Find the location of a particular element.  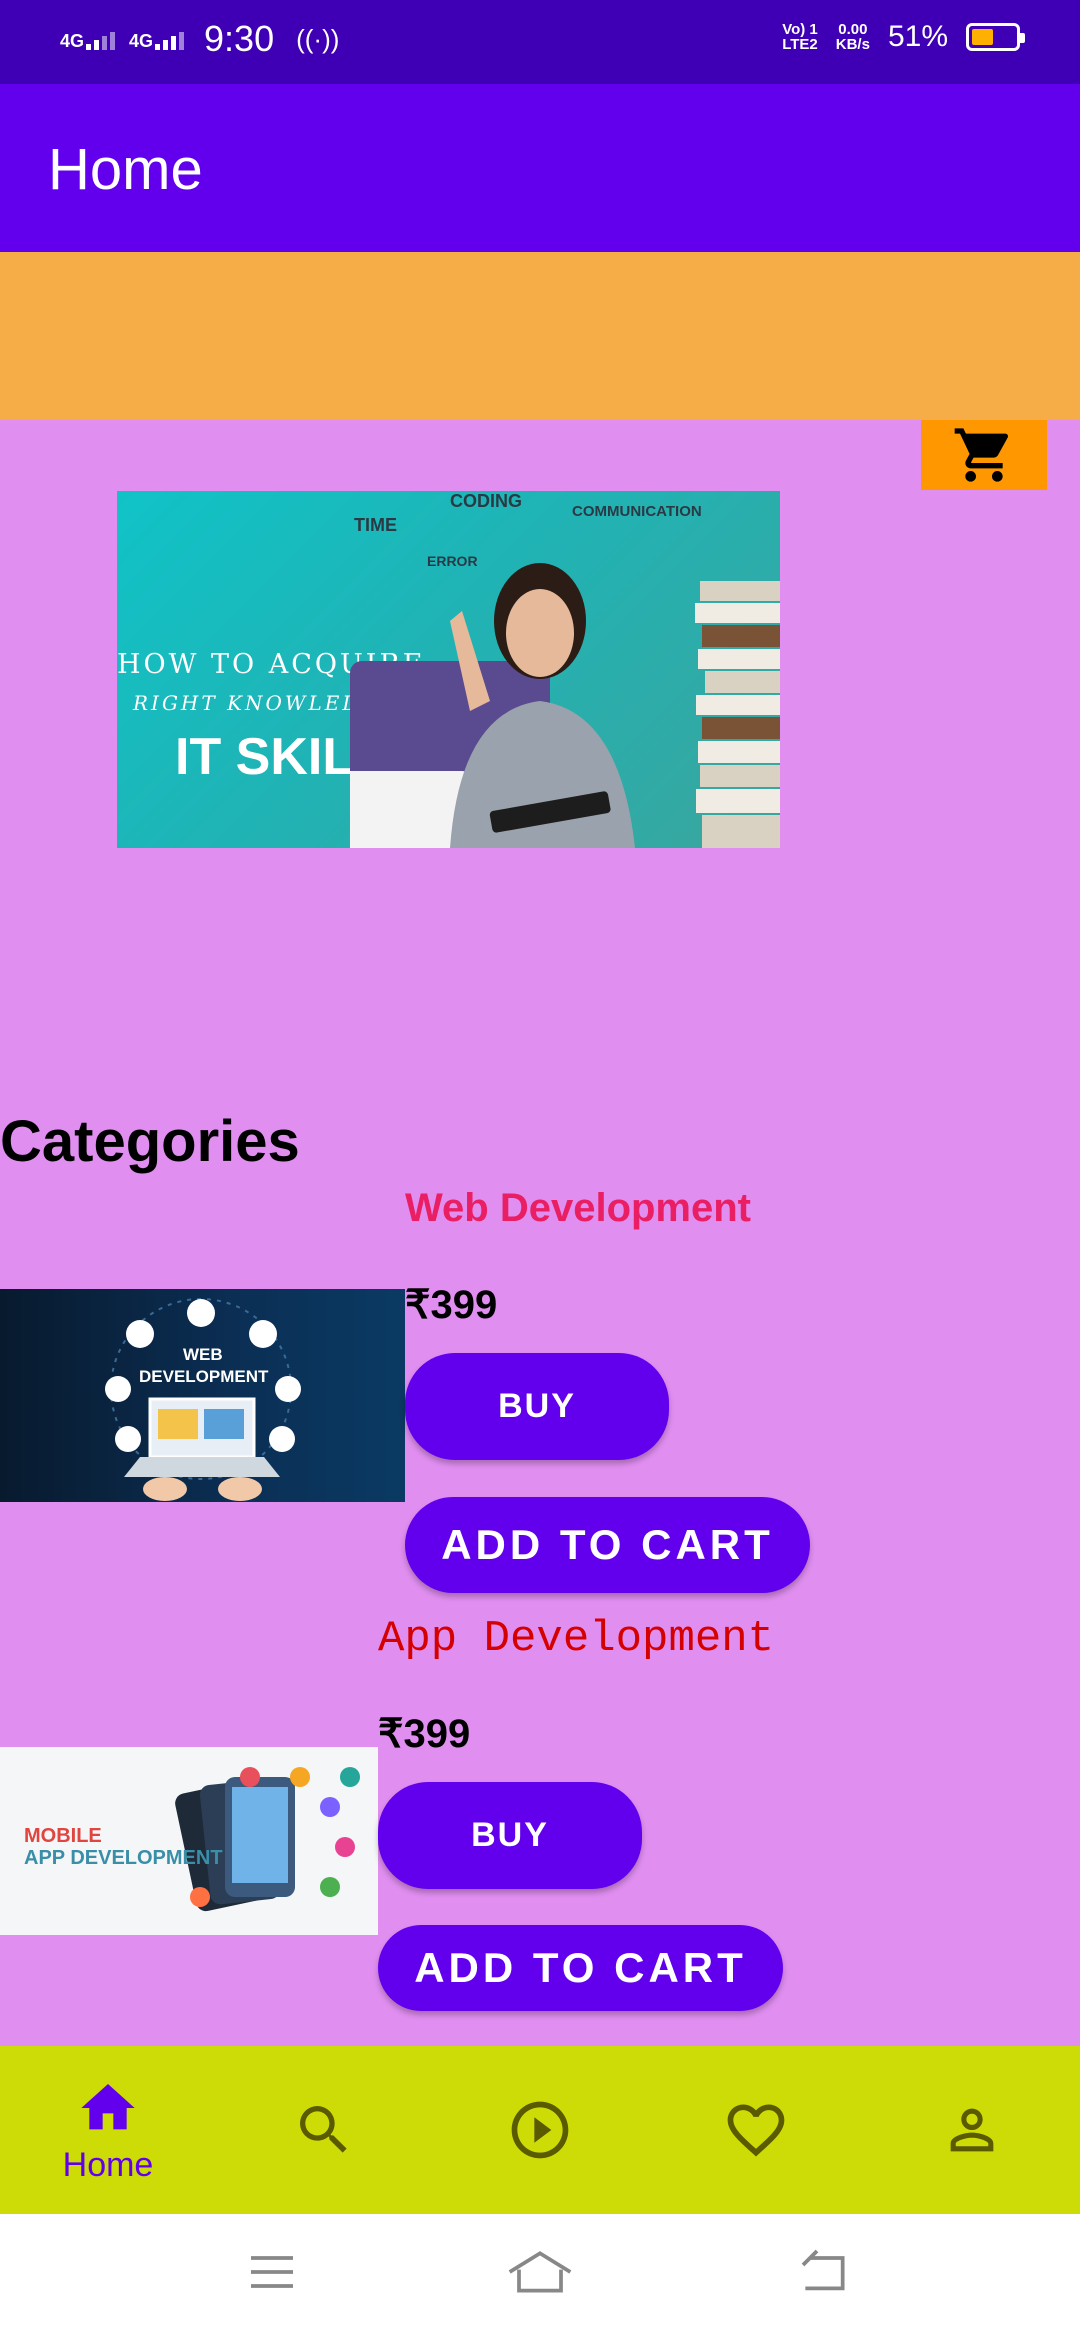

cart-icon is located at coordinates (981, 455).